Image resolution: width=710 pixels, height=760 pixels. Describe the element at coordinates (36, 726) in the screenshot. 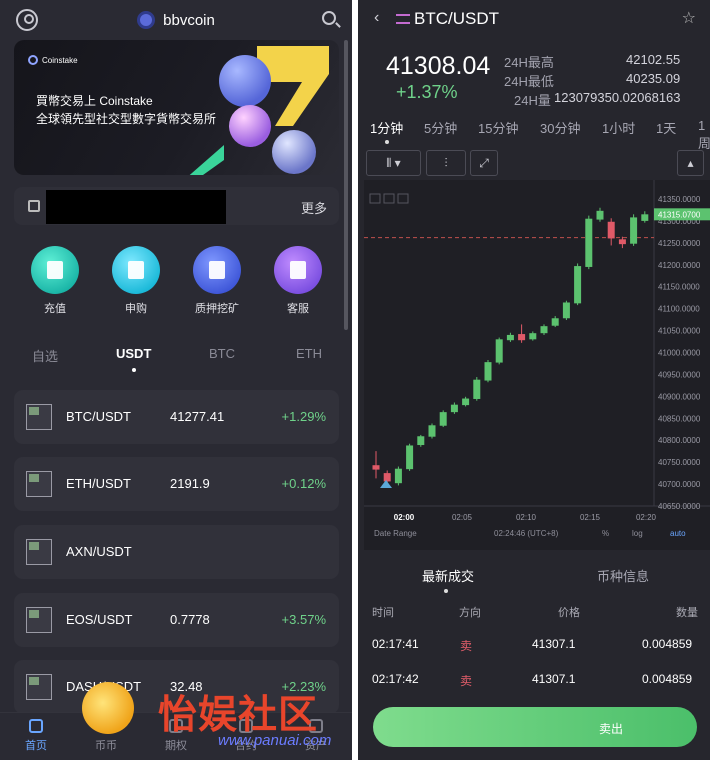

I see `home-icon` at that location.